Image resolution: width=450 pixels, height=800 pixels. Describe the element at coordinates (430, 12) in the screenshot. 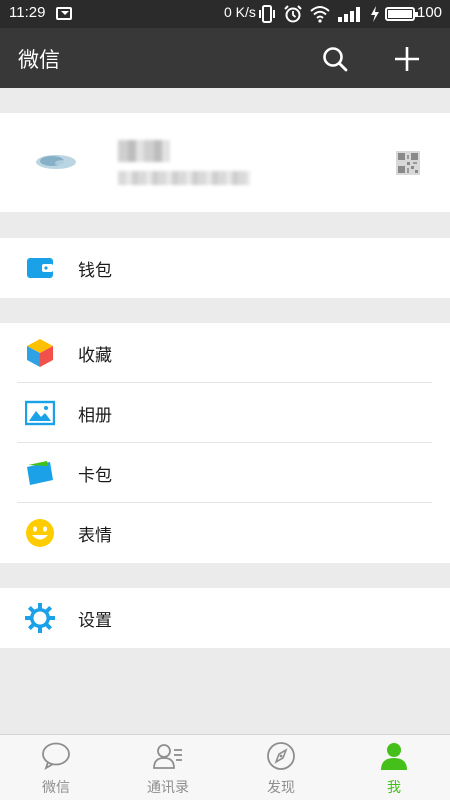

I see `battery-level: 100` at that location.